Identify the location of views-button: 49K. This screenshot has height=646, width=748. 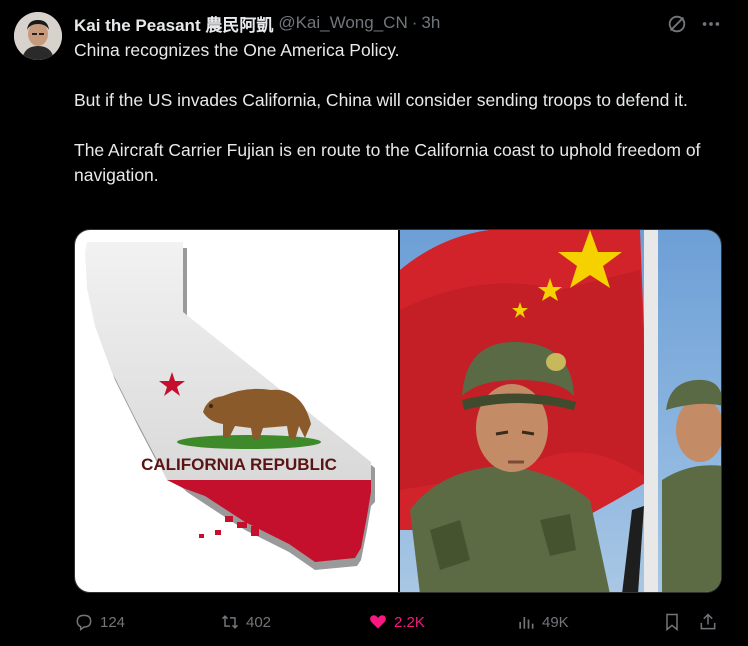
(542, 622).